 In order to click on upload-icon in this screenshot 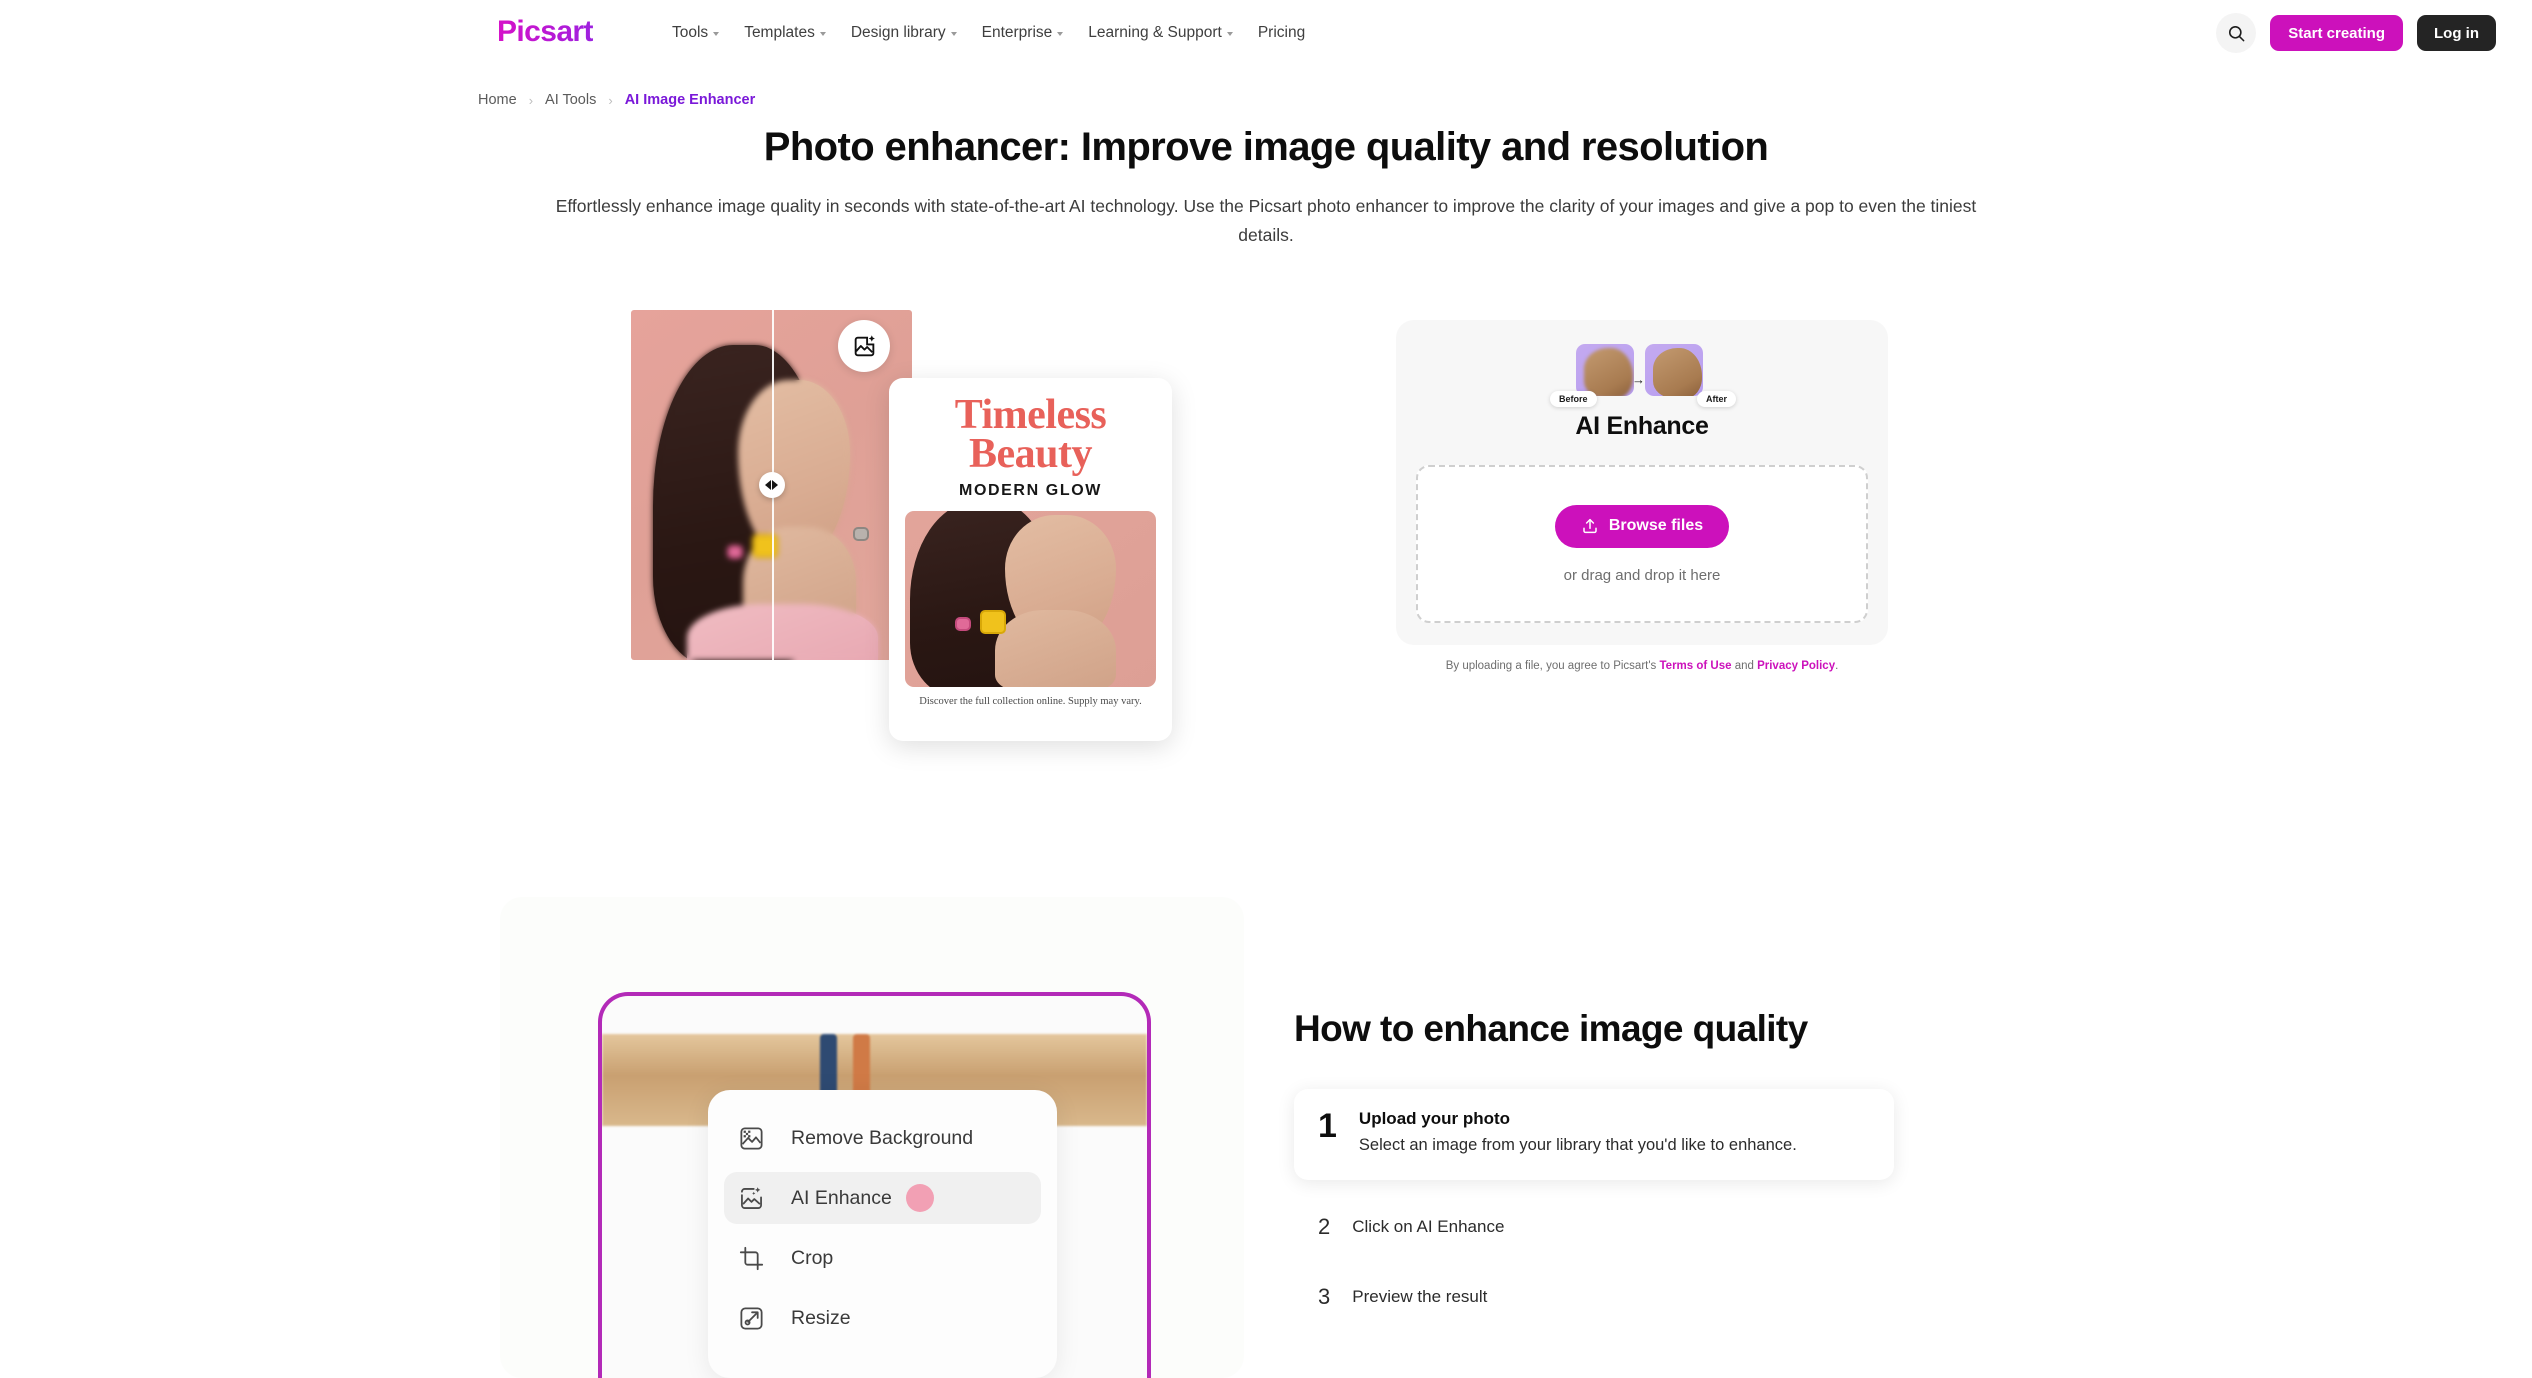, I will do `click(1590, 526)`.